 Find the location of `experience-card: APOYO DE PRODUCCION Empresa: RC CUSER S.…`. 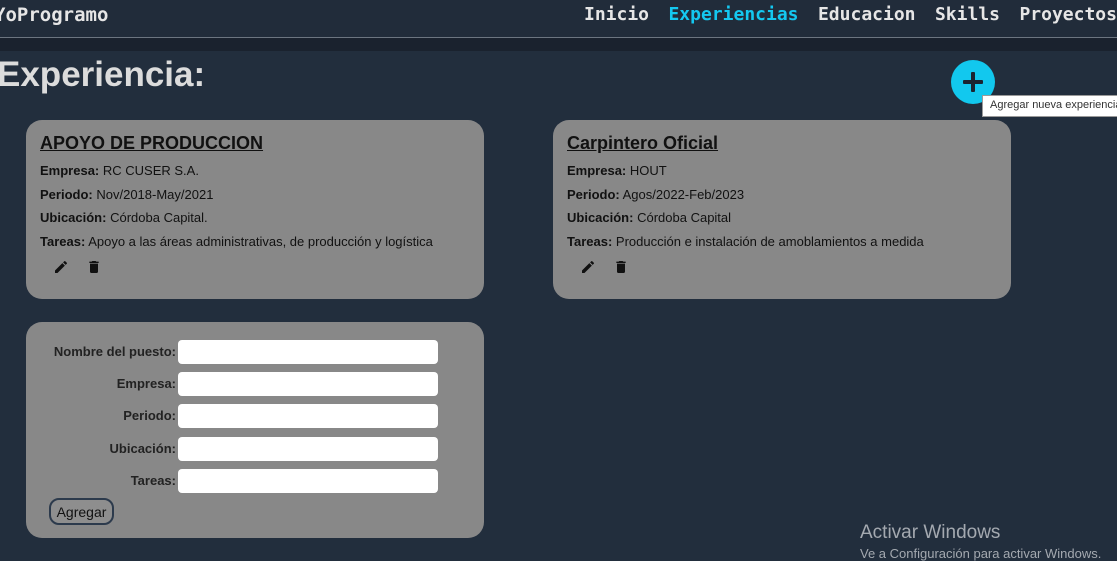

experience-card: APOYO DE PRODUCCION Empresa: RC CUSER S.… is located at coordinates (255, 209).